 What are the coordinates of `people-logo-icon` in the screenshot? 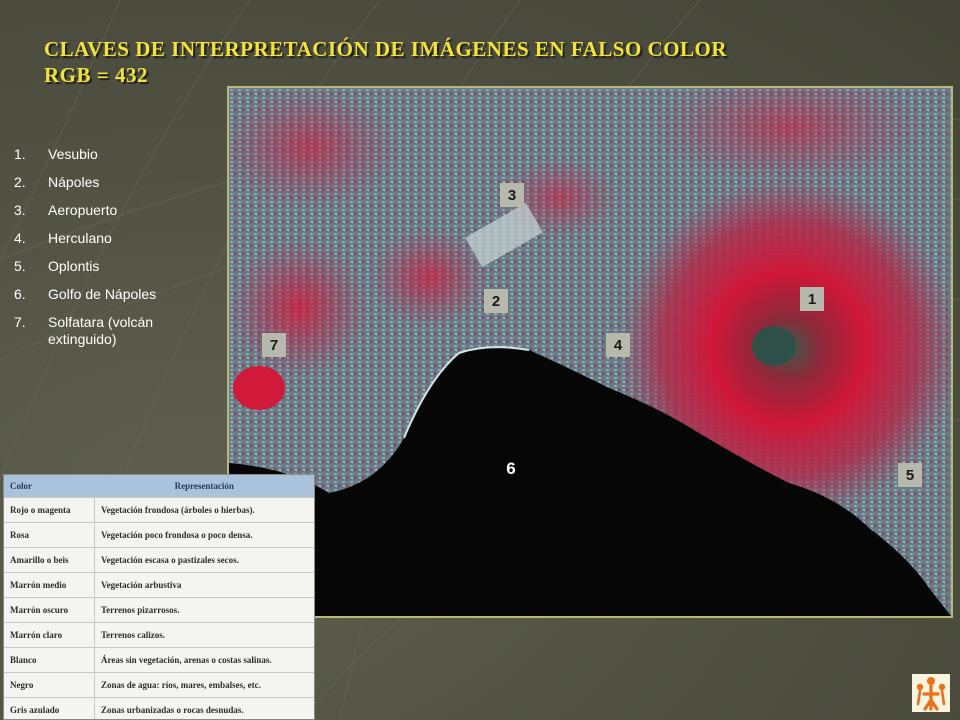 It's located at (931, 693).